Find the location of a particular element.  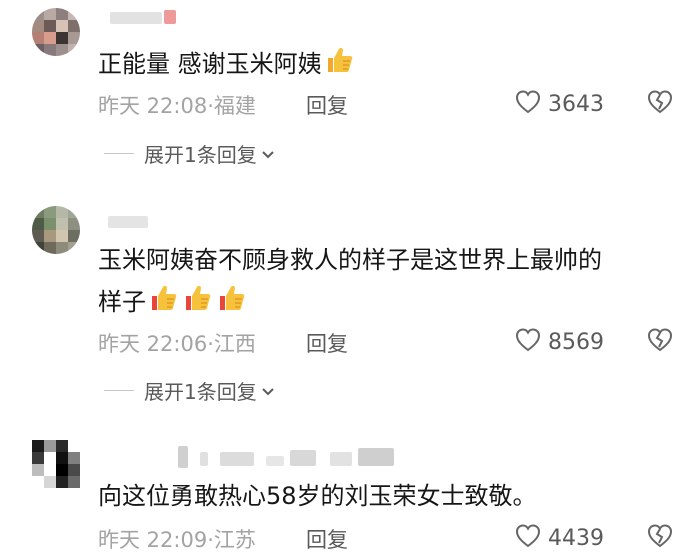

like-button: 8569 is located at coordinates (559, 342).